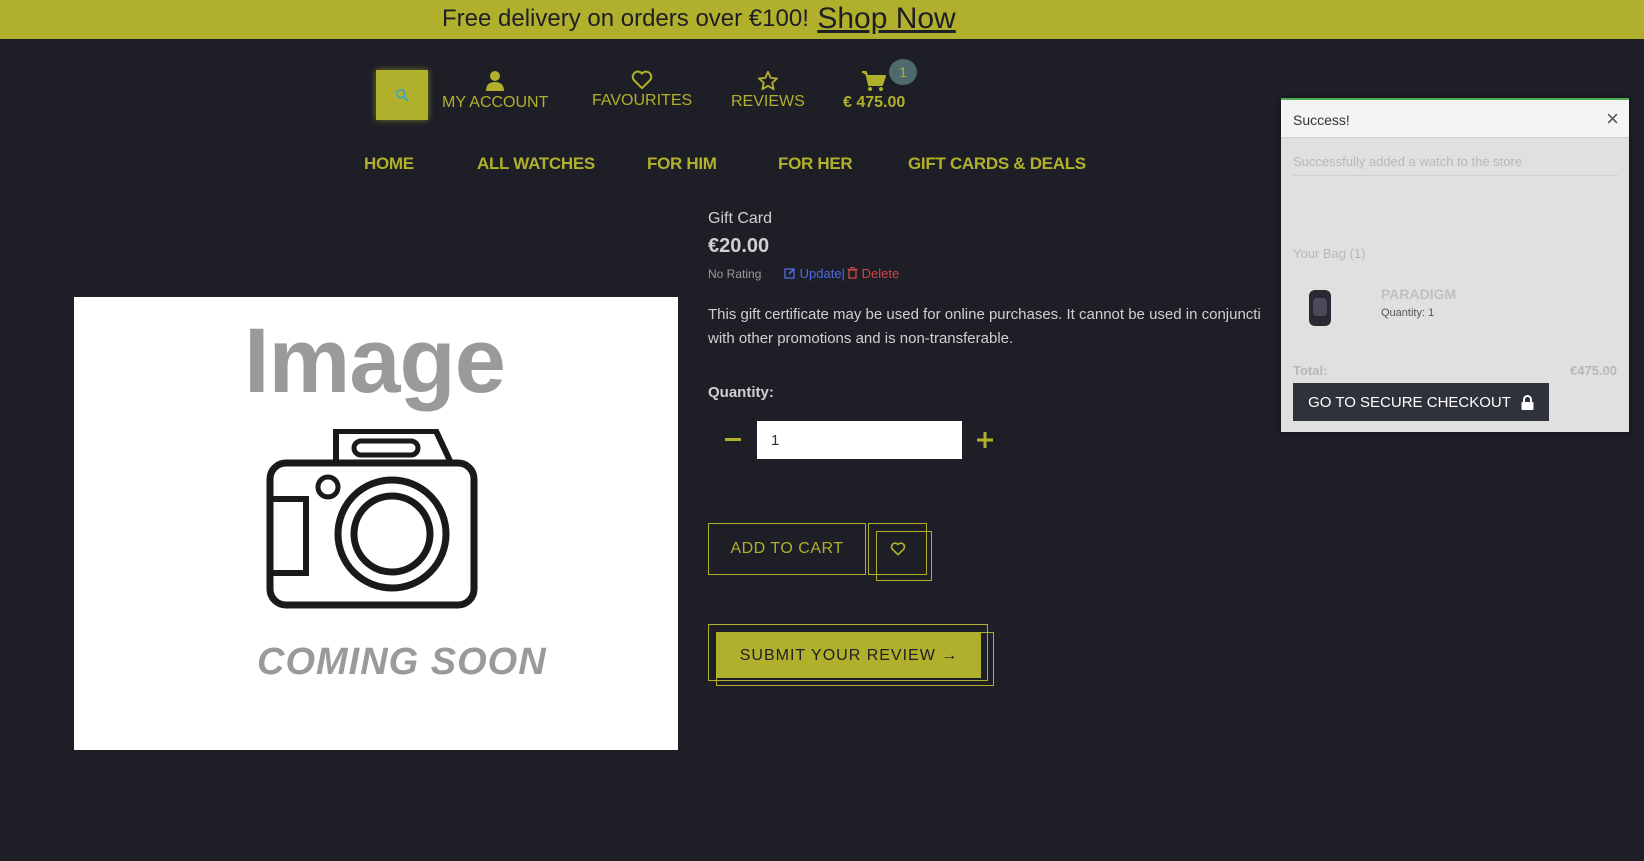 The width and height of the screenshot is (1644, 861). Describe the element at coordinates (495, 81) in the screenshot. I see `user-icon` at that location.